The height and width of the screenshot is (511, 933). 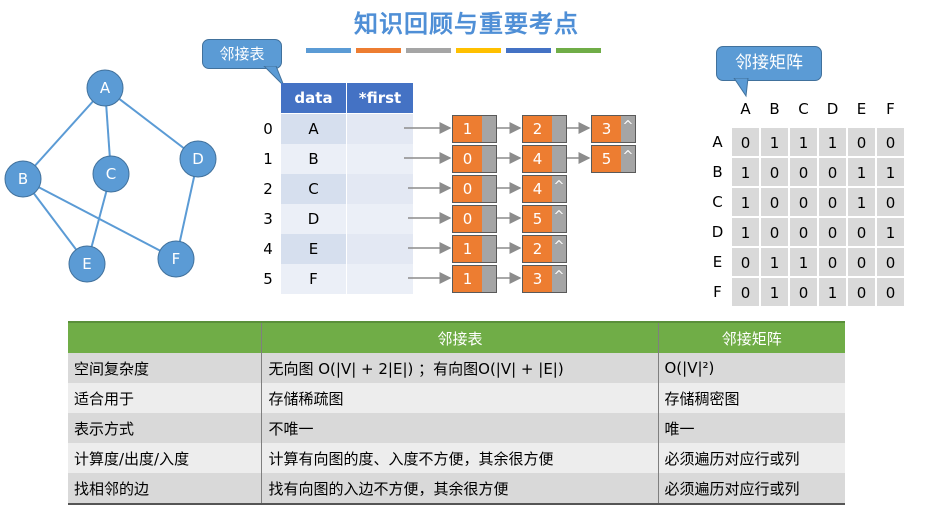 I want to click on adj-list-data-cell: A, so click(x=313, y=129).